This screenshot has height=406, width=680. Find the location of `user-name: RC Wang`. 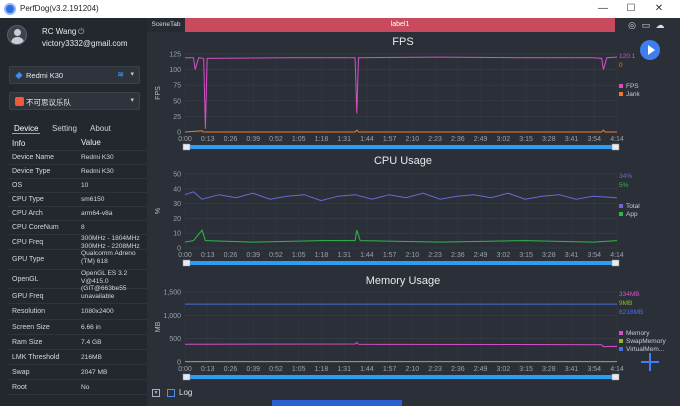

user-name: RC Wang is located at coordinates (59, 31).